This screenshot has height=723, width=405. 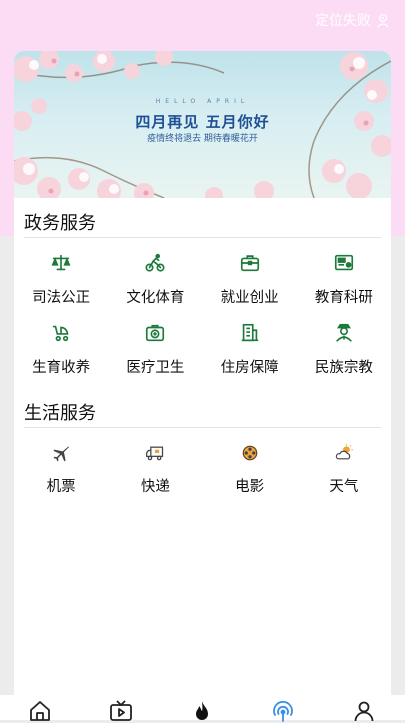 I want to click on building-icon, so click(x=249, y=332).